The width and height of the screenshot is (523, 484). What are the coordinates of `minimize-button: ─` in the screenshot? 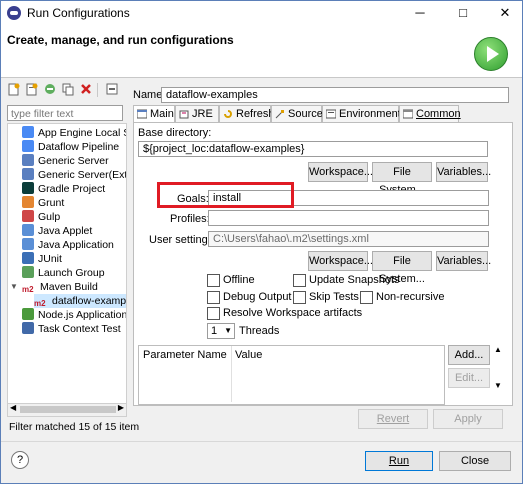 It's located at (420, 13).